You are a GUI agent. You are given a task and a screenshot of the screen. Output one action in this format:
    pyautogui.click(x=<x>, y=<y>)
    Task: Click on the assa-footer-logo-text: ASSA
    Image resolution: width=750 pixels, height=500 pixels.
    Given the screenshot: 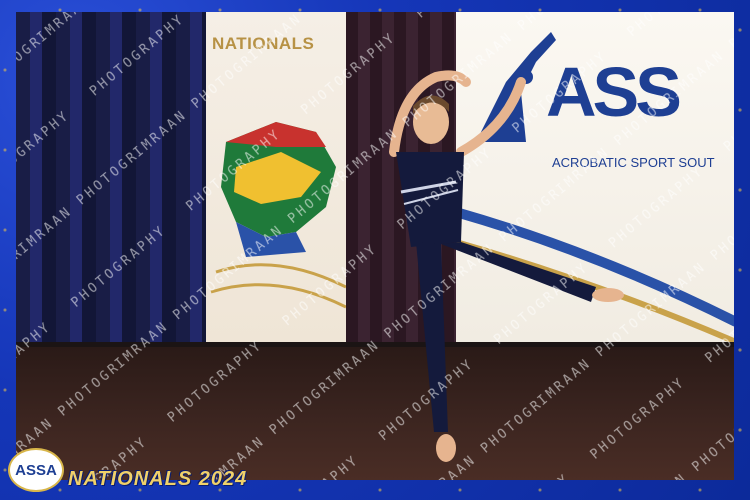 What is the action you would take?
    pyautogui.click(x=36, y=470)
    